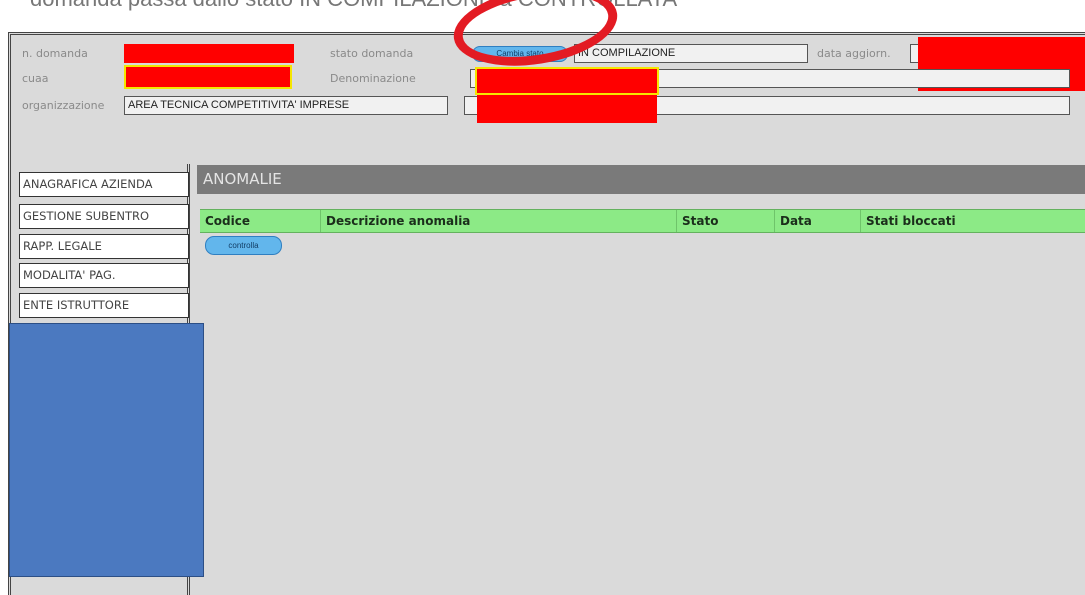 Image resolution: width=1085 pixels, height=595 pixels. Describe the element at coordinates (691, 53) in the screenshot. I see `stato-domanda-field: IN COMPILAZIONE` at that location.